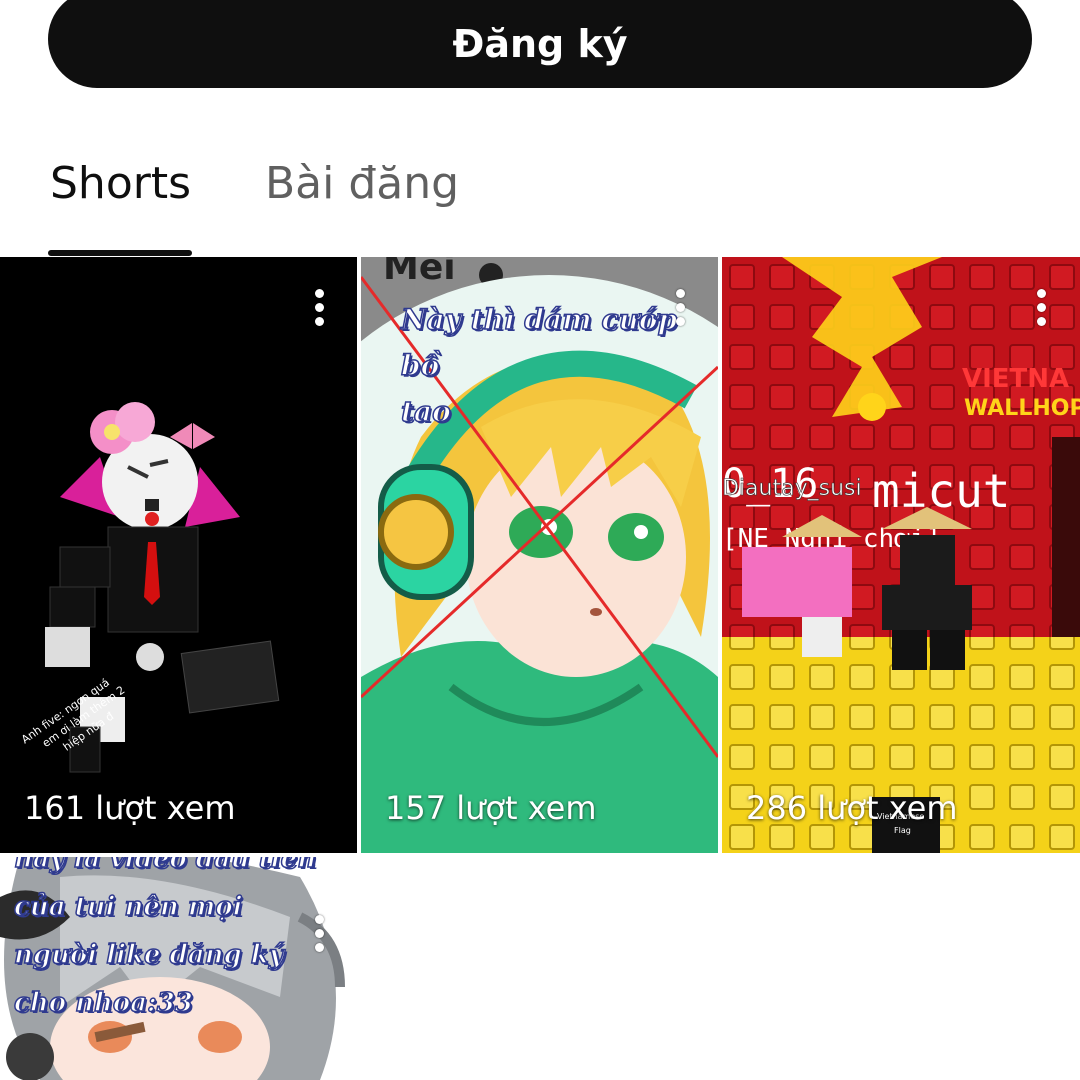 The width and height of the screenshot is (1080, 1080). What do you see at coordinates (941, 491) in the screenshot?
I see `svg-text: micut` at bounding box center [941, 491].